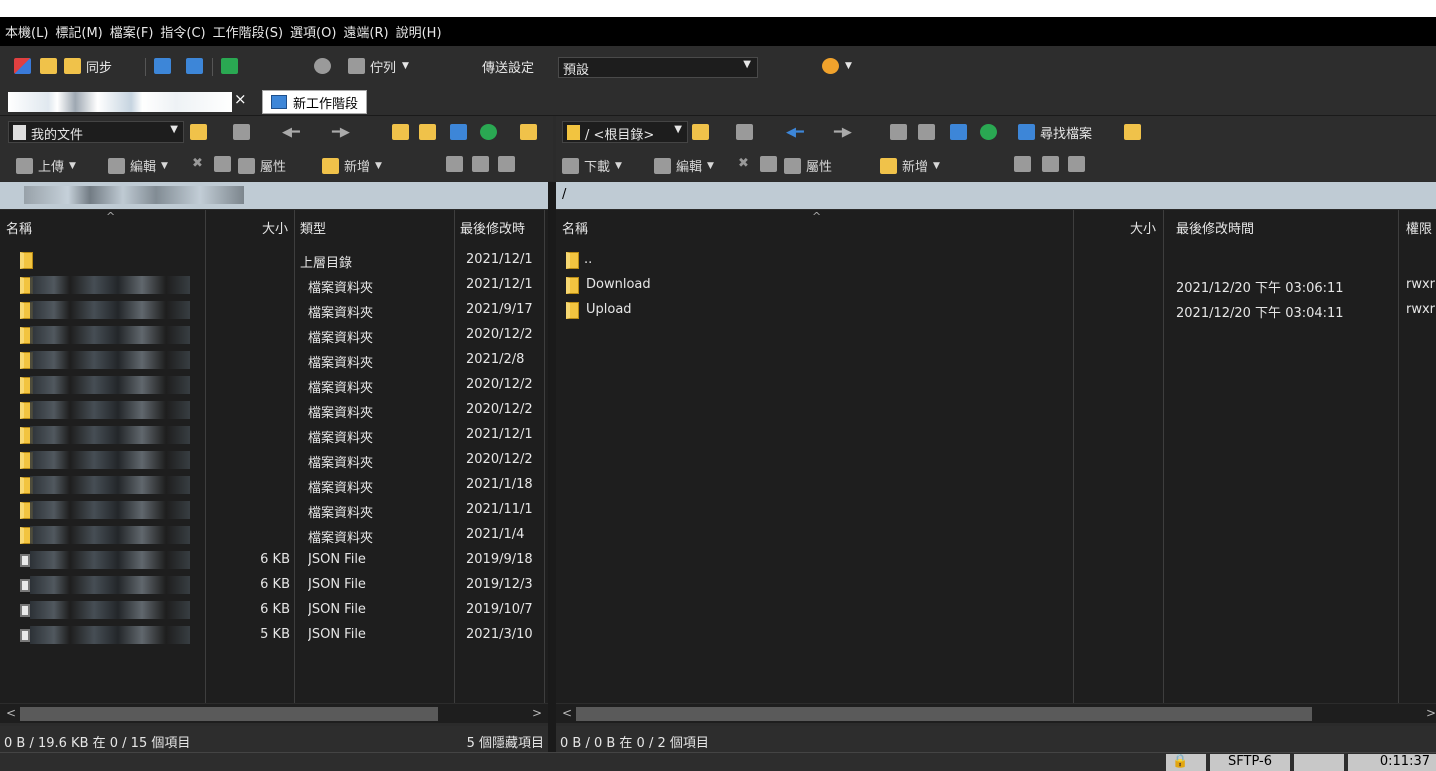 The width and height of the screenshot is (1436, 771). I want to click on menu-commands: 指令(C), so click(182, 31).